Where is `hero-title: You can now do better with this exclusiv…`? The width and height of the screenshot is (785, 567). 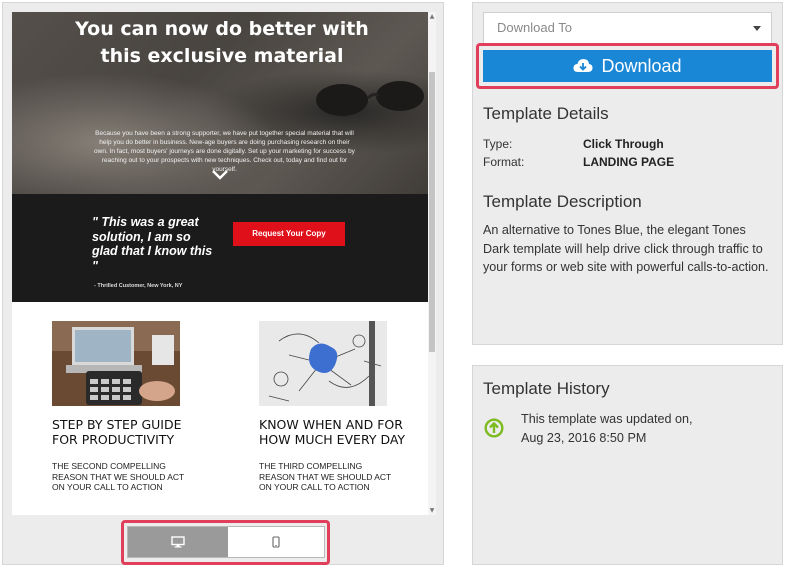
hero-title: You can now do better with this exclusiv… is located at coordinates (222, 42).